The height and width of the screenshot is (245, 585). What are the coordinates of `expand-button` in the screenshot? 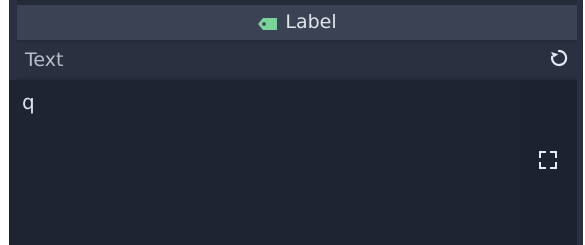 It's located at (548, 162).